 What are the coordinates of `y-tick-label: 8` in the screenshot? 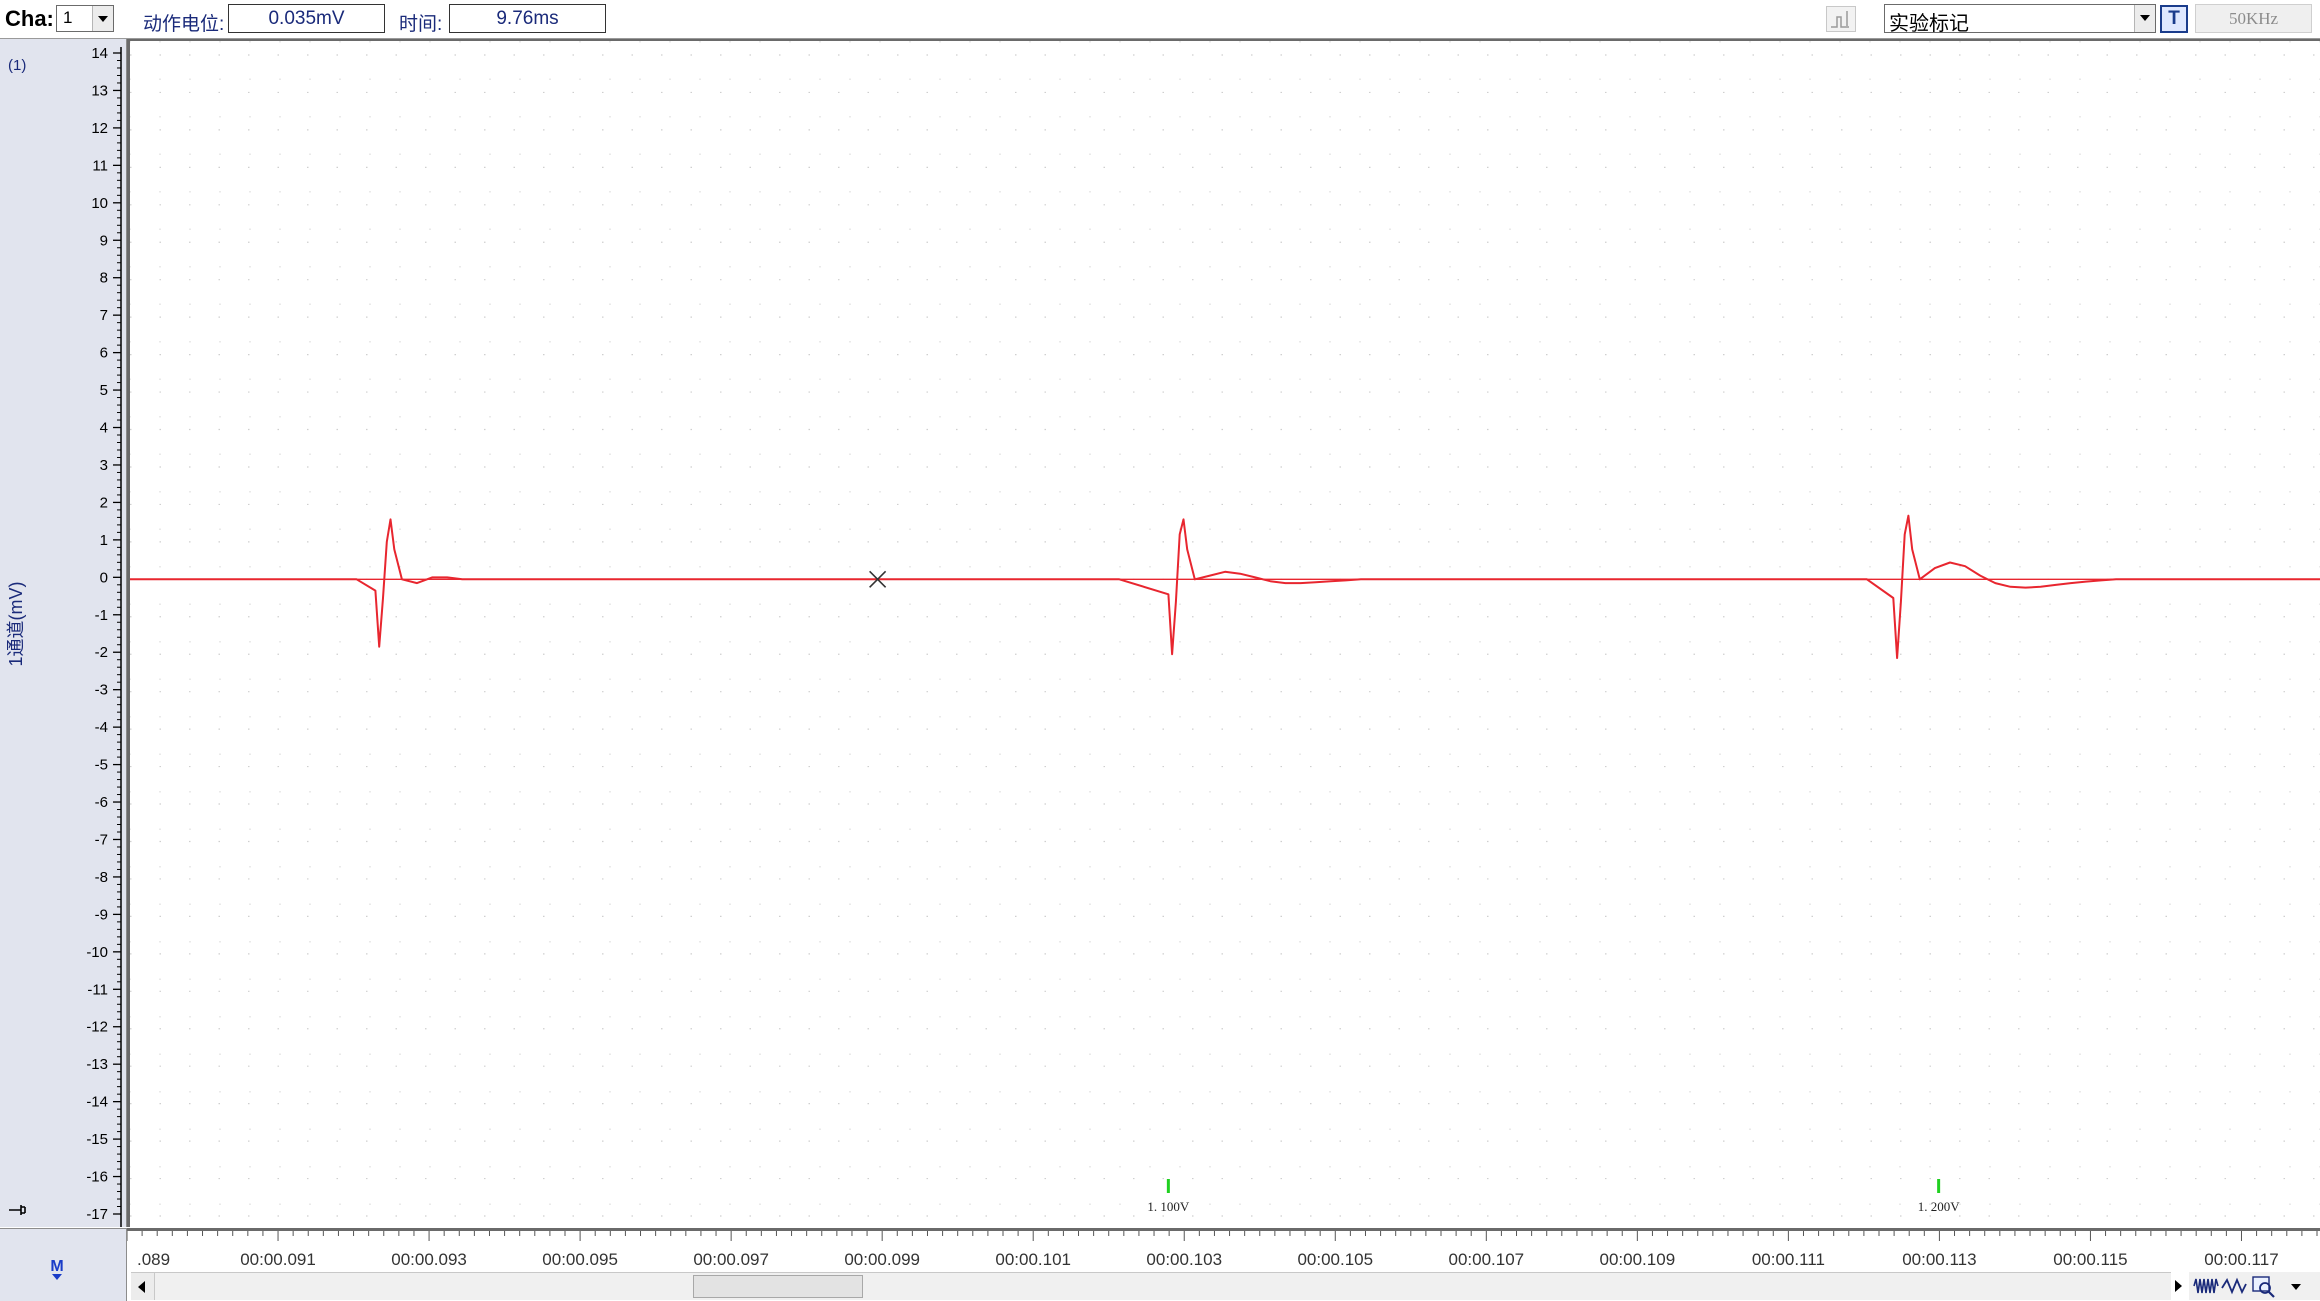 It's located at (104, 278).